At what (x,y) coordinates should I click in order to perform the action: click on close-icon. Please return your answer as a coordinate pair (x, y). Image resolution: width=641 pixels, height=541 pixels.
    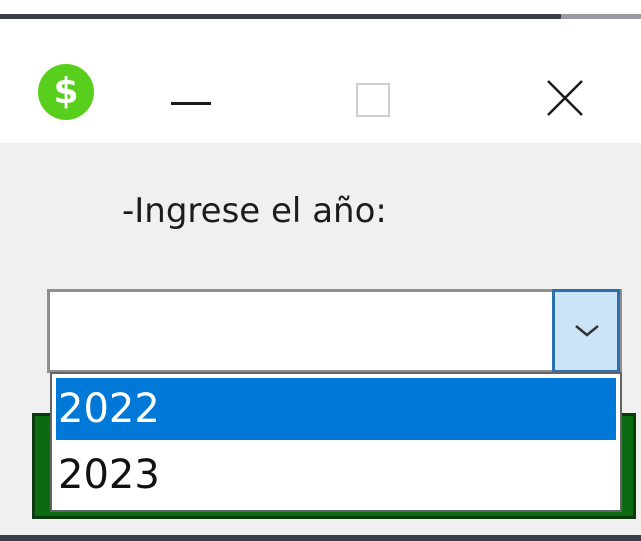
    Looking at the image, I should click on (565, 98).